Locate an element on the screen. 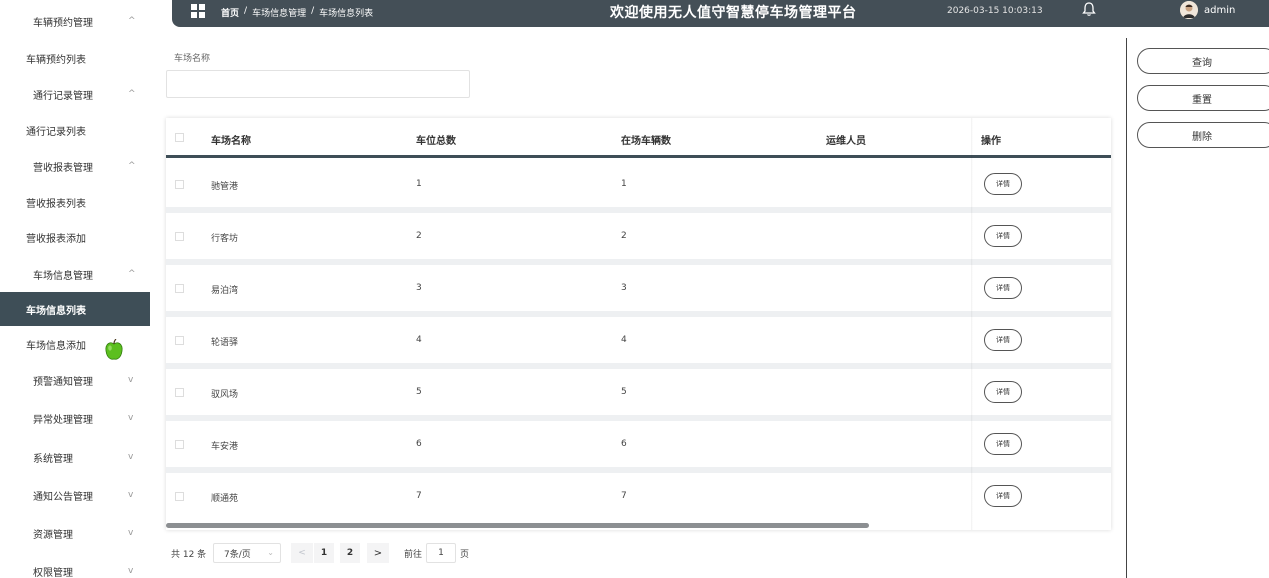 The image size is (1269, 578). pagination-total: 共 12 条 is located at coordinates (189, 555).